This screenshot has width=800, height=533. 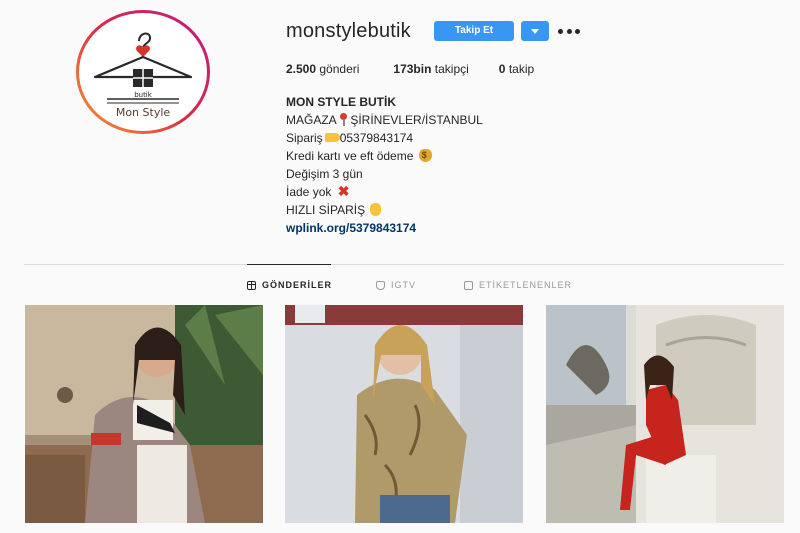 What do you see at coordinates (416, 120) in the screenshot?
I see `bio-store-location: ŞİRİNEVLER/İSTANBUL` at bounding box center [416, 120].